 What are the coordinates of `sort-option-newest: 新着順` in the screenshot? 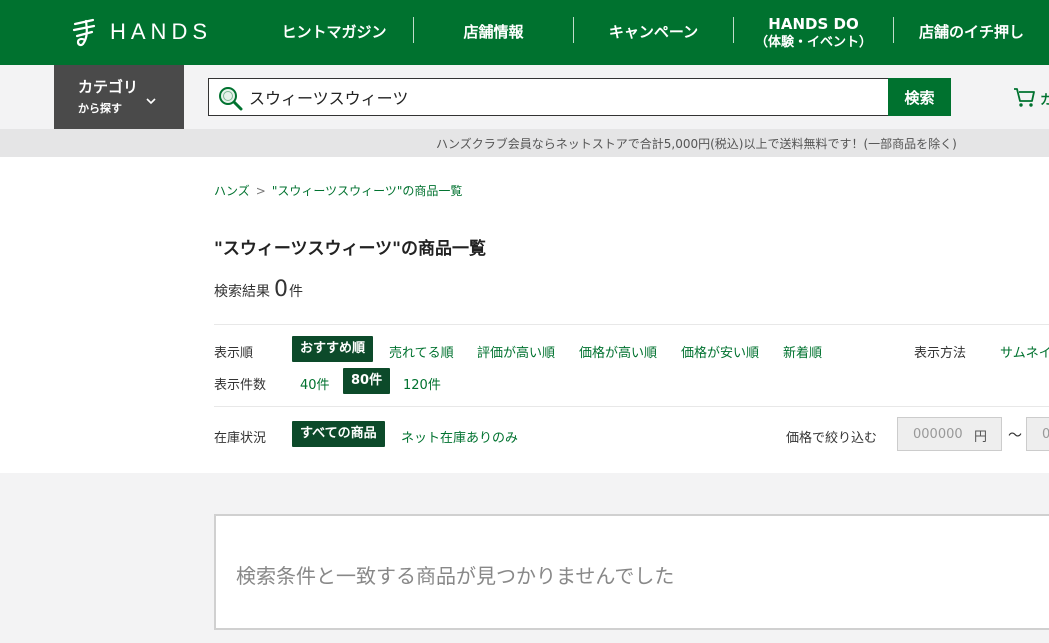 It's located at (802, 351).